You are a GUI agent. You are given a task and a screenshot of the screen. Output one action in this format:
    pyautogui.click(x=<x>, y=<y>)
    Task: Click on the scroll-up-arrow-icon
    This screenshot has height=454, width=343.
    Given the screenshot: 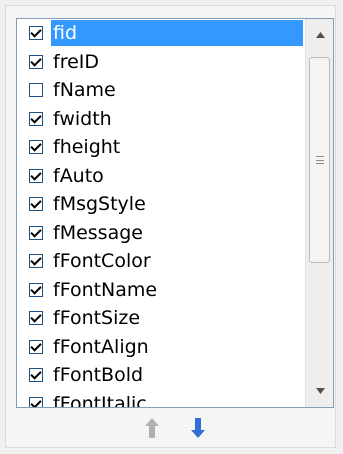 What is the action you would take?
    pyautogui.click(x=320, y=35)
    